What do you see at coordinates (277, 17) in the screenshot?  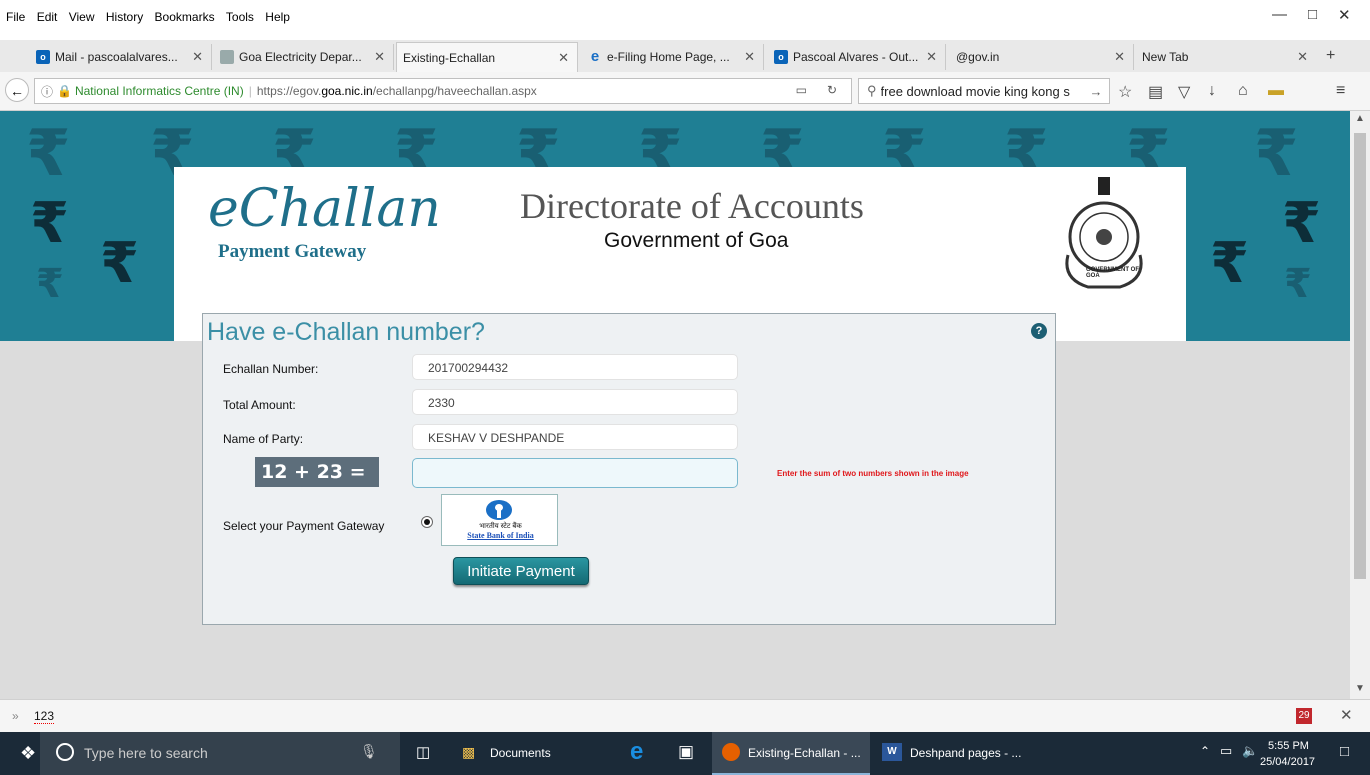 I see `menu-help: Help` at bounding box center [277, 17].